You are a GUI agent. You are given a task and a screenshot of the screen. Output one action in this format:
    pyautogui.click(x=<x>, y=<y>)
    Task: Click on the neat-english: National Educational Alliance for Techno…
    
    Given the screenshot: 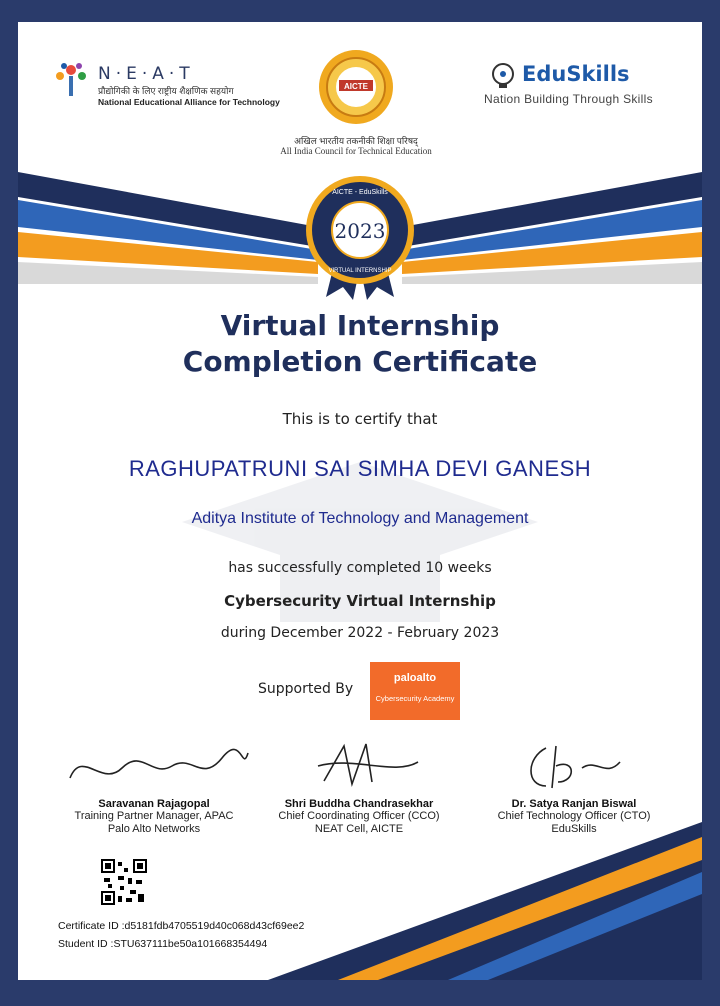 What is the action you would take?
    pyautogui.click(x=189, y=102)
    